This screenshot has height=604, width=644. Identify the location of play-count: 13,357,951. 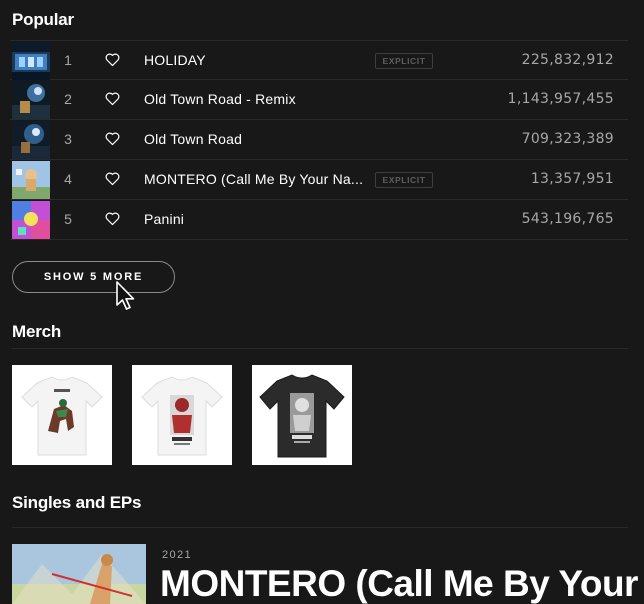
(572, 179).